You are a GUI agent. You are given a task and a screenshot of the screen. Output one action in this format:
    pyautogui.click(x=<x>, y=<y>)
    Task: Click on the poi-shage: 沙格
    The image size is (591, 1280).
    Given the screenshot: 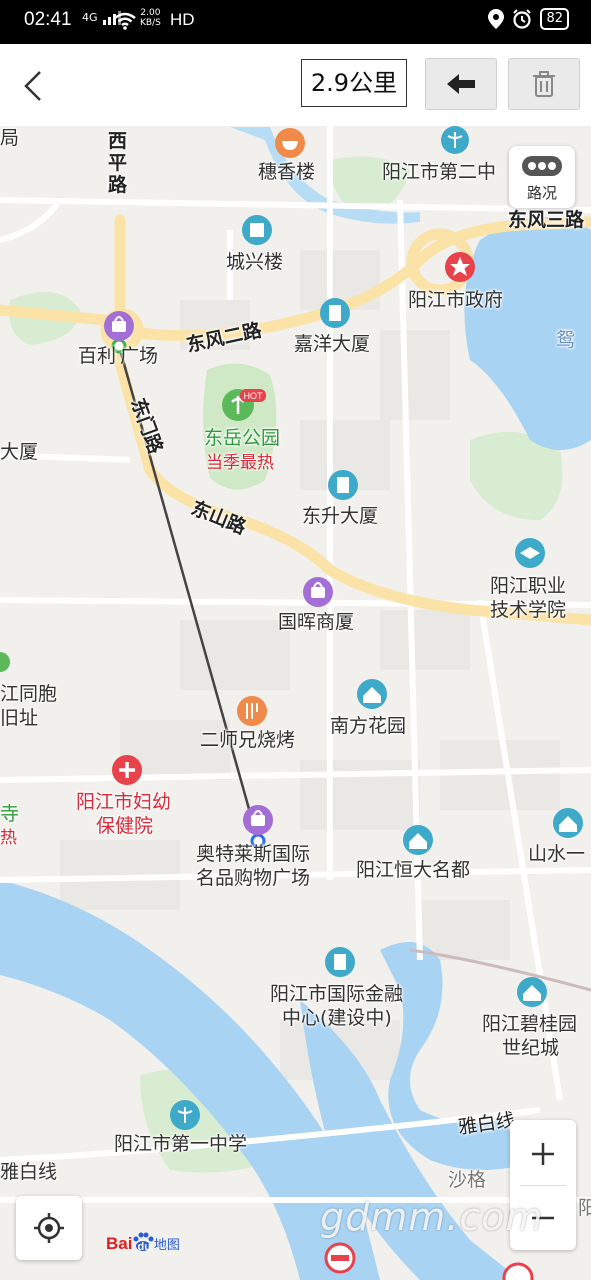 What is the action you would take?
    pyautogui.click(x=467, y=1180)
    